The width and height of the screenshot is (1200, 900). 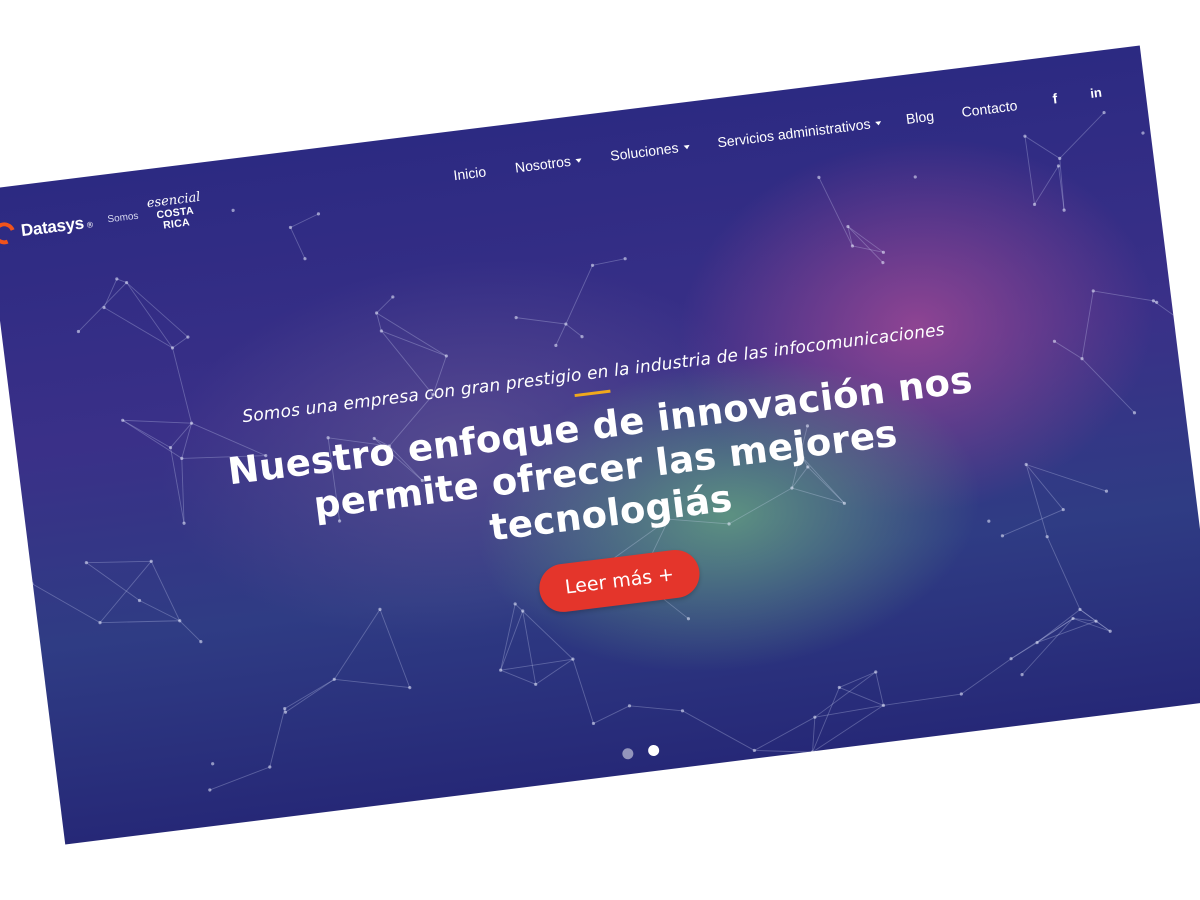 What do you see at coordinates (1055, 98) in the screenshot?
I see `facebook-icon: f` at bounding box center [1055, 98].